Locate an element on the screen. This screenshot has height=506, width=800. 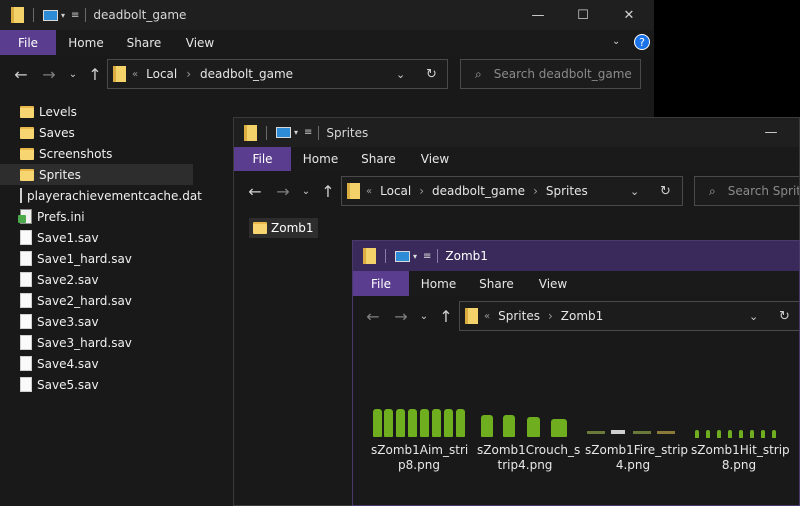
ribbon-tabs: File Home Share View is located at coordinates (516, 159).